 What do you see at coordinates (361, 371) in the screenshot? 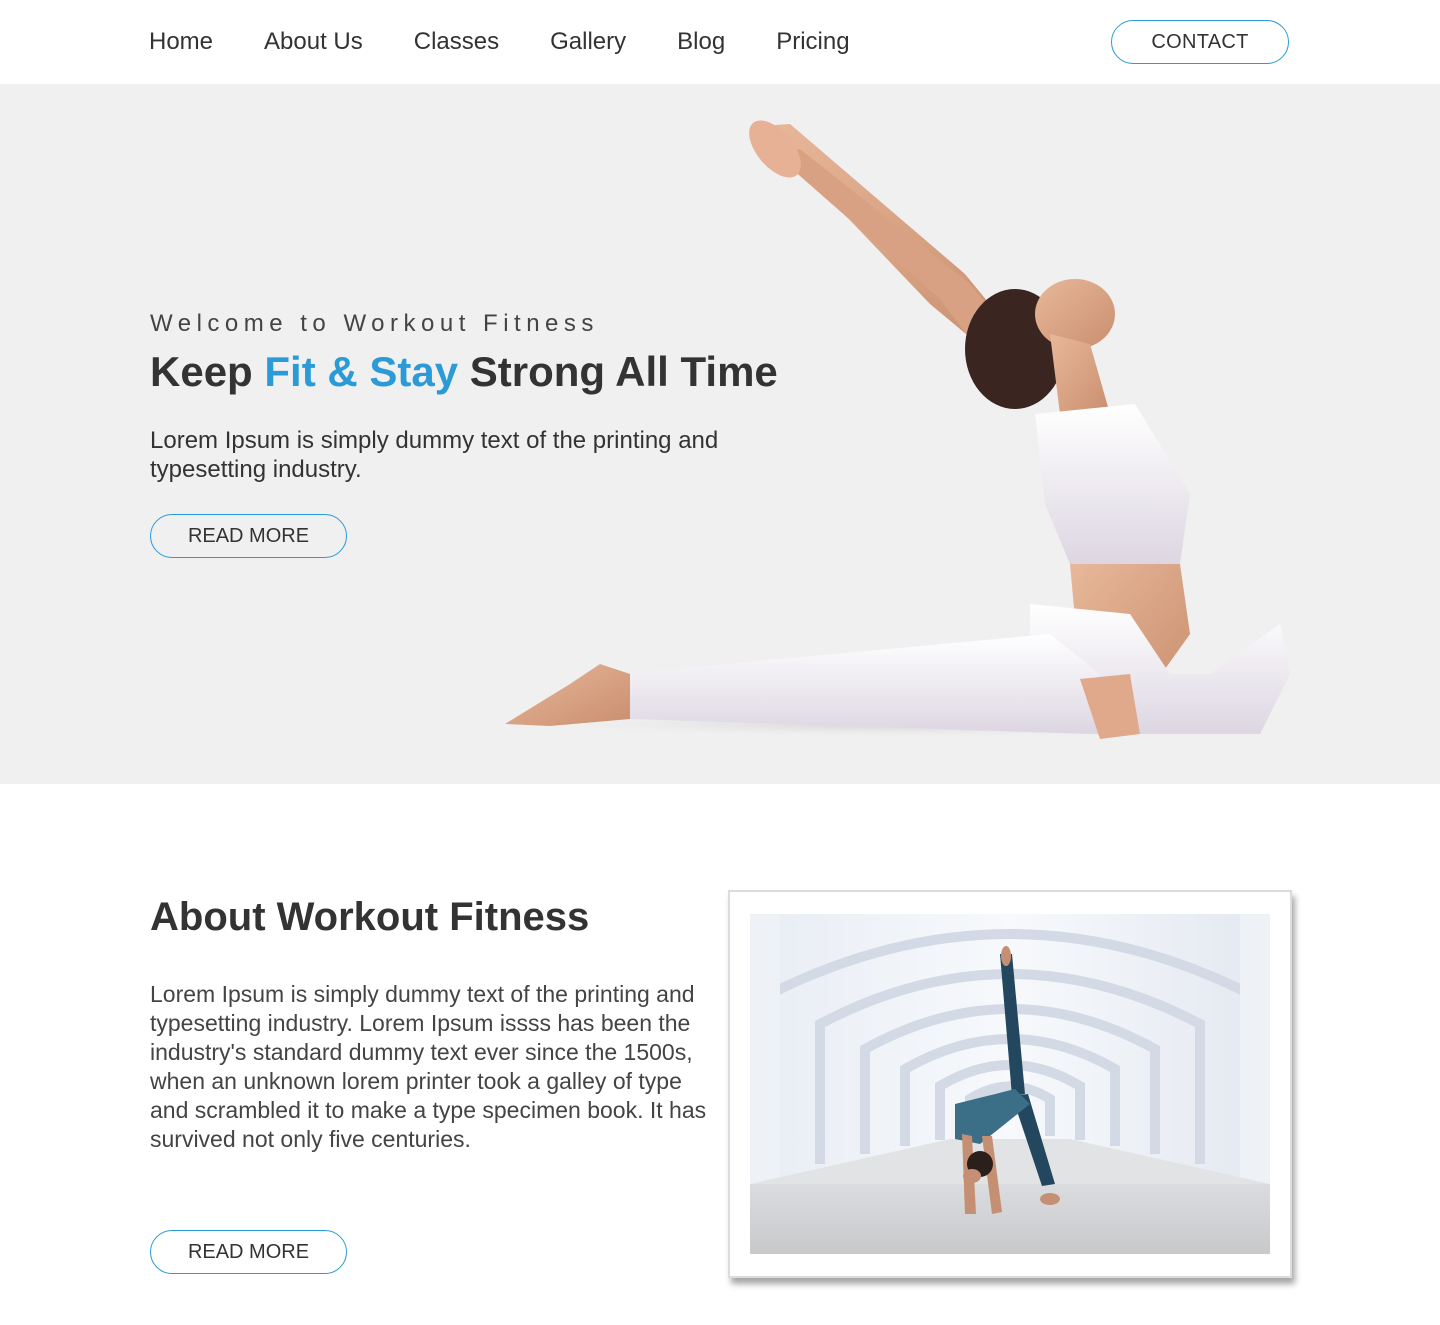
I see `hero-title-accent: Fit & Stay` at bounding box center [361, 371].